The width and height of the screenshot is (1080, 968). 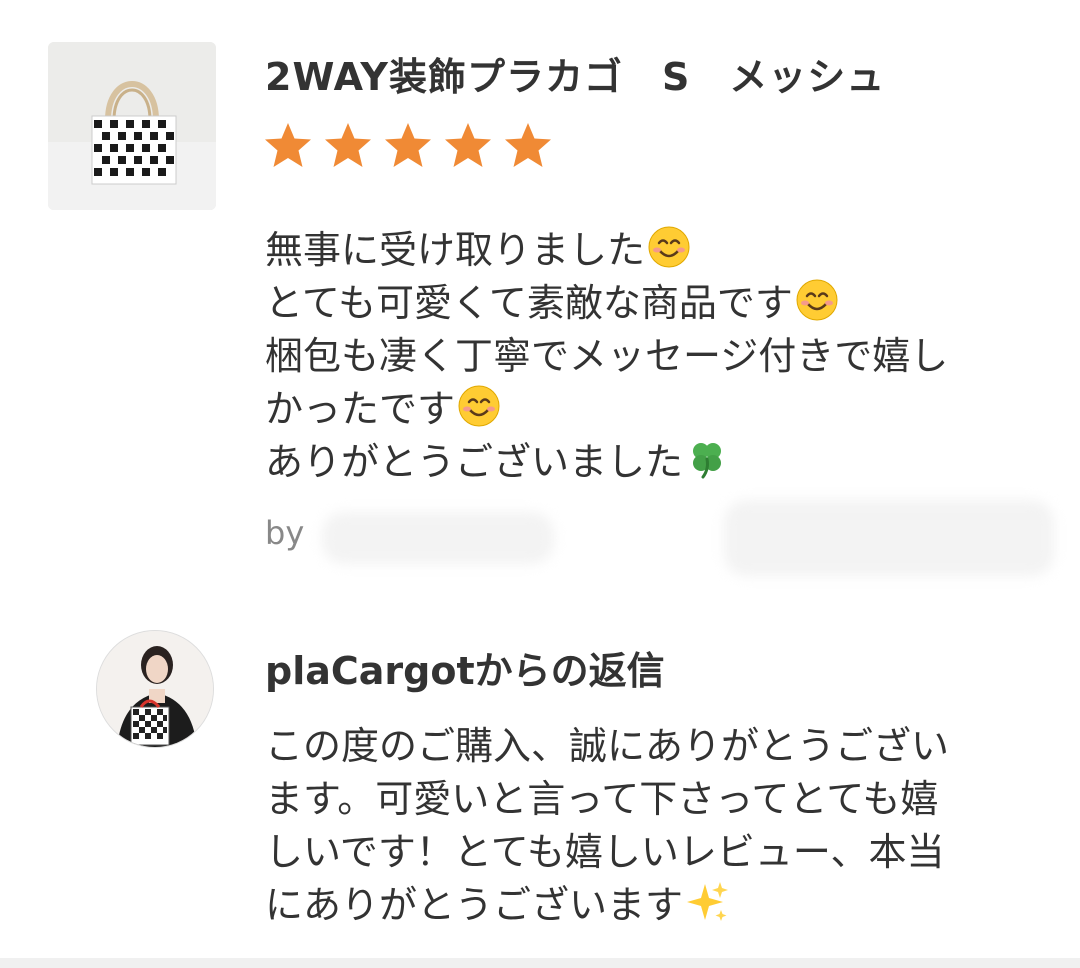 I want to click on seller-avatar, so click(x=155, y=689).